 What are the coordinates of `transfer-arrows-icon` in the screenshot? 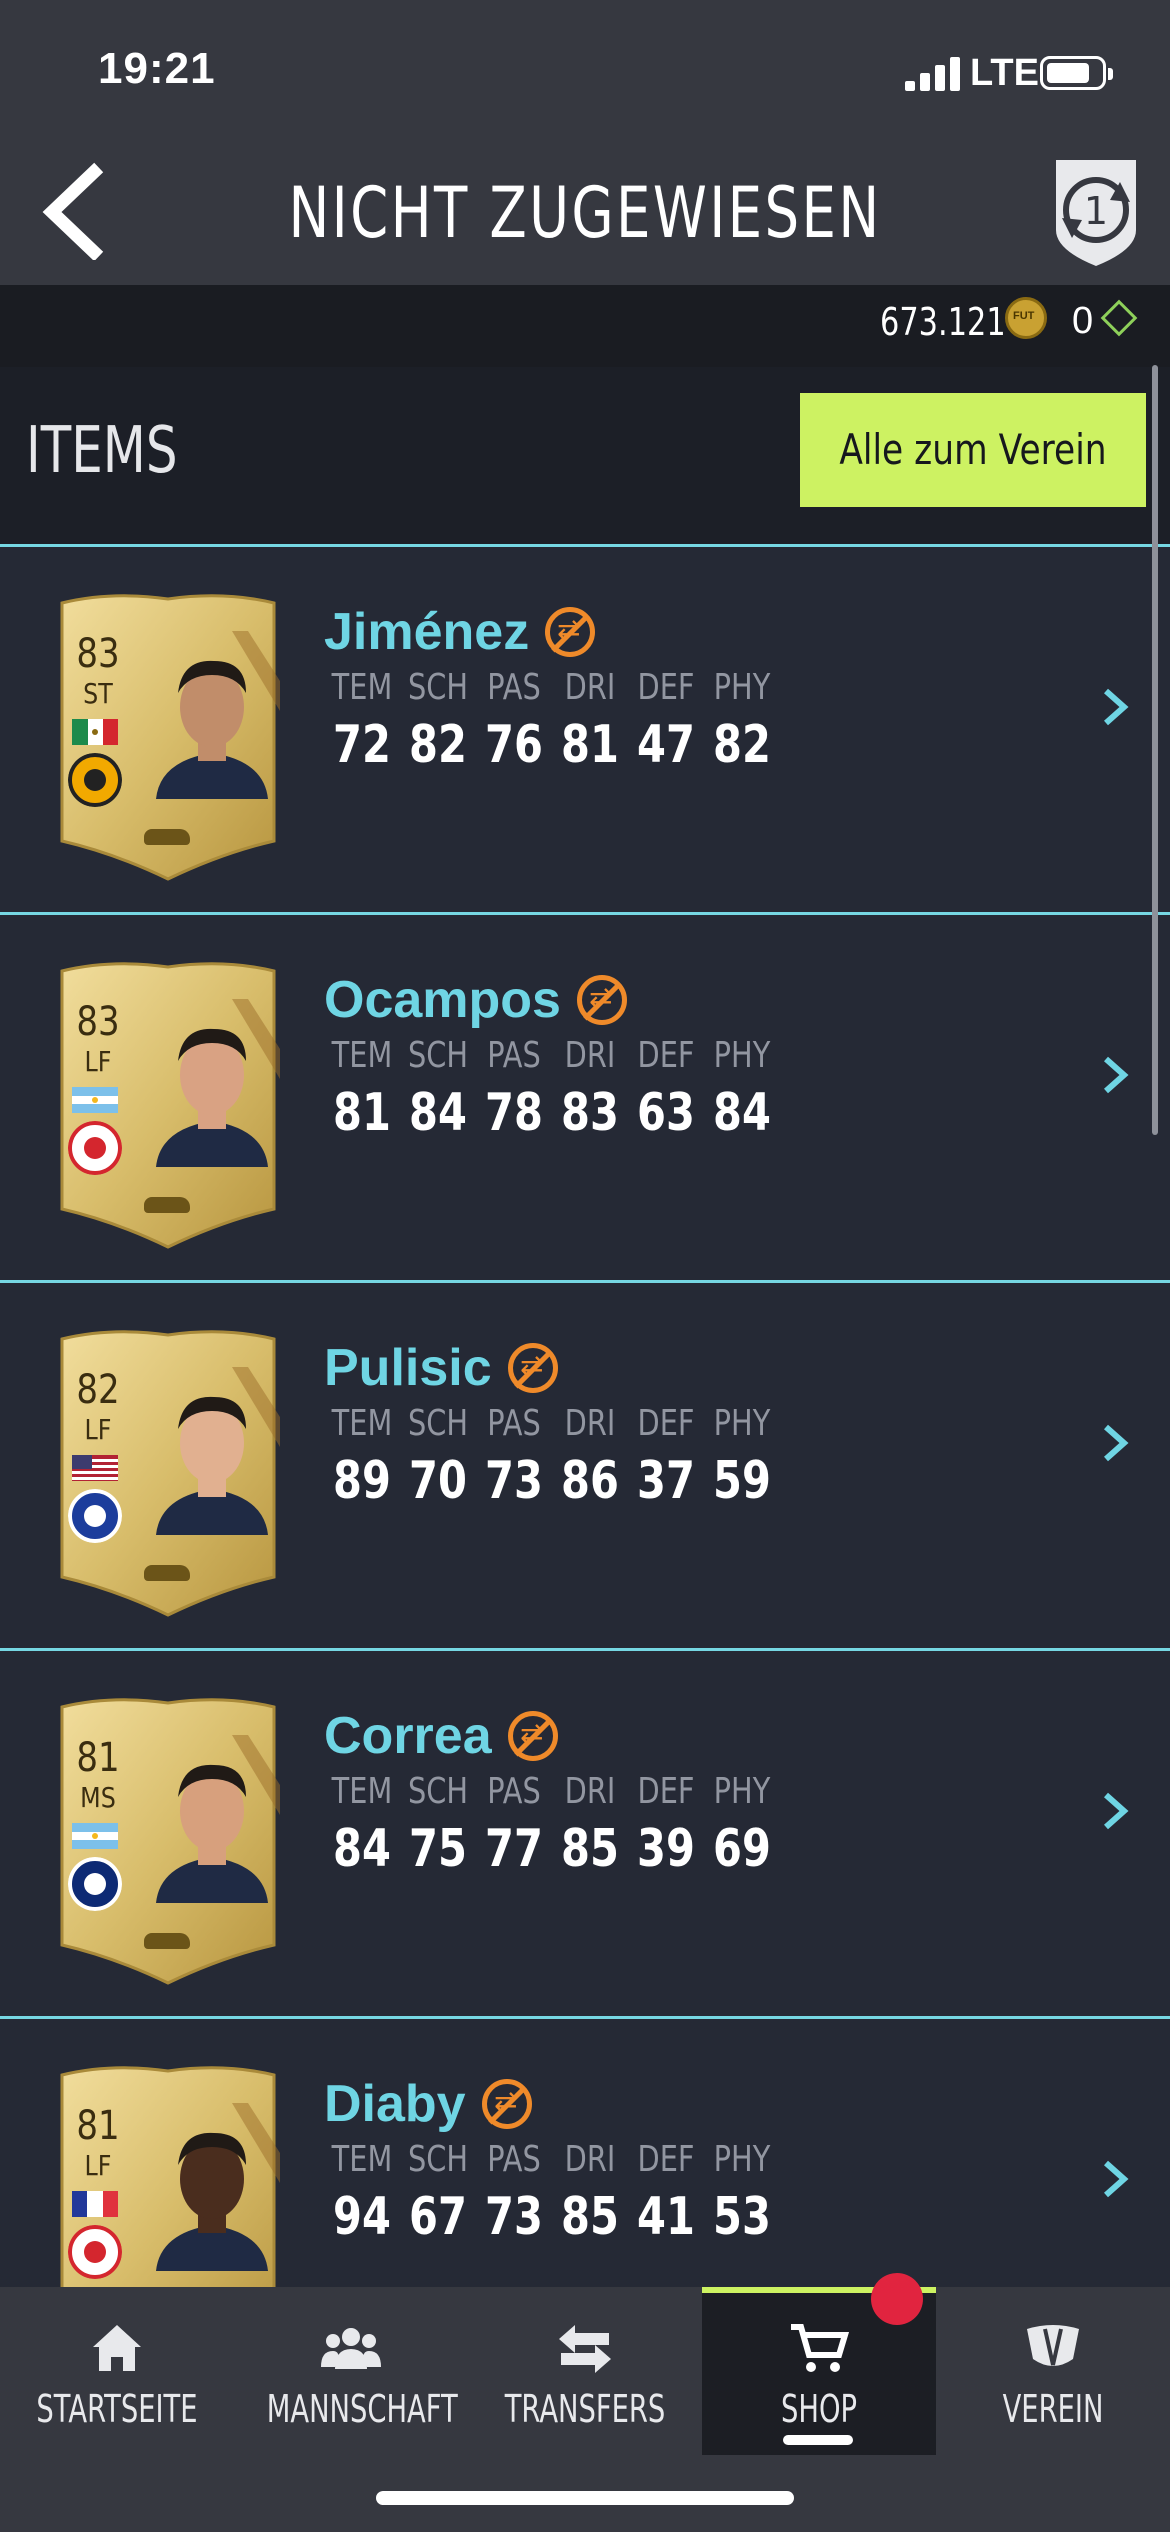 It's located at (585, 2349).